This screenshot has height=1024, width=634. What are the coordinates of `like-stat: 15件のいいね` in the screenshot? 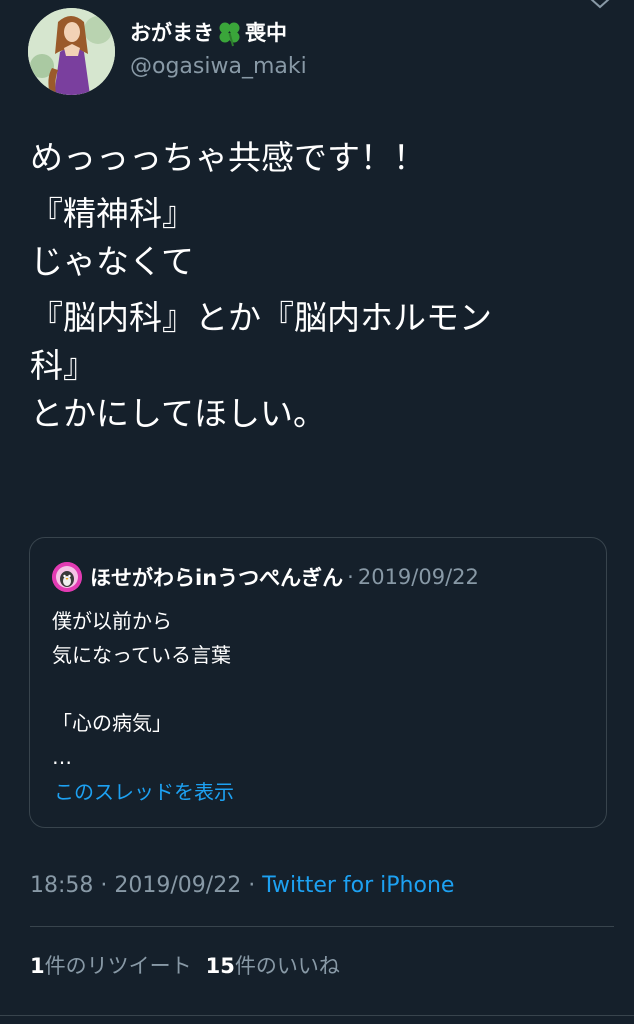 It's located at (273, 966).